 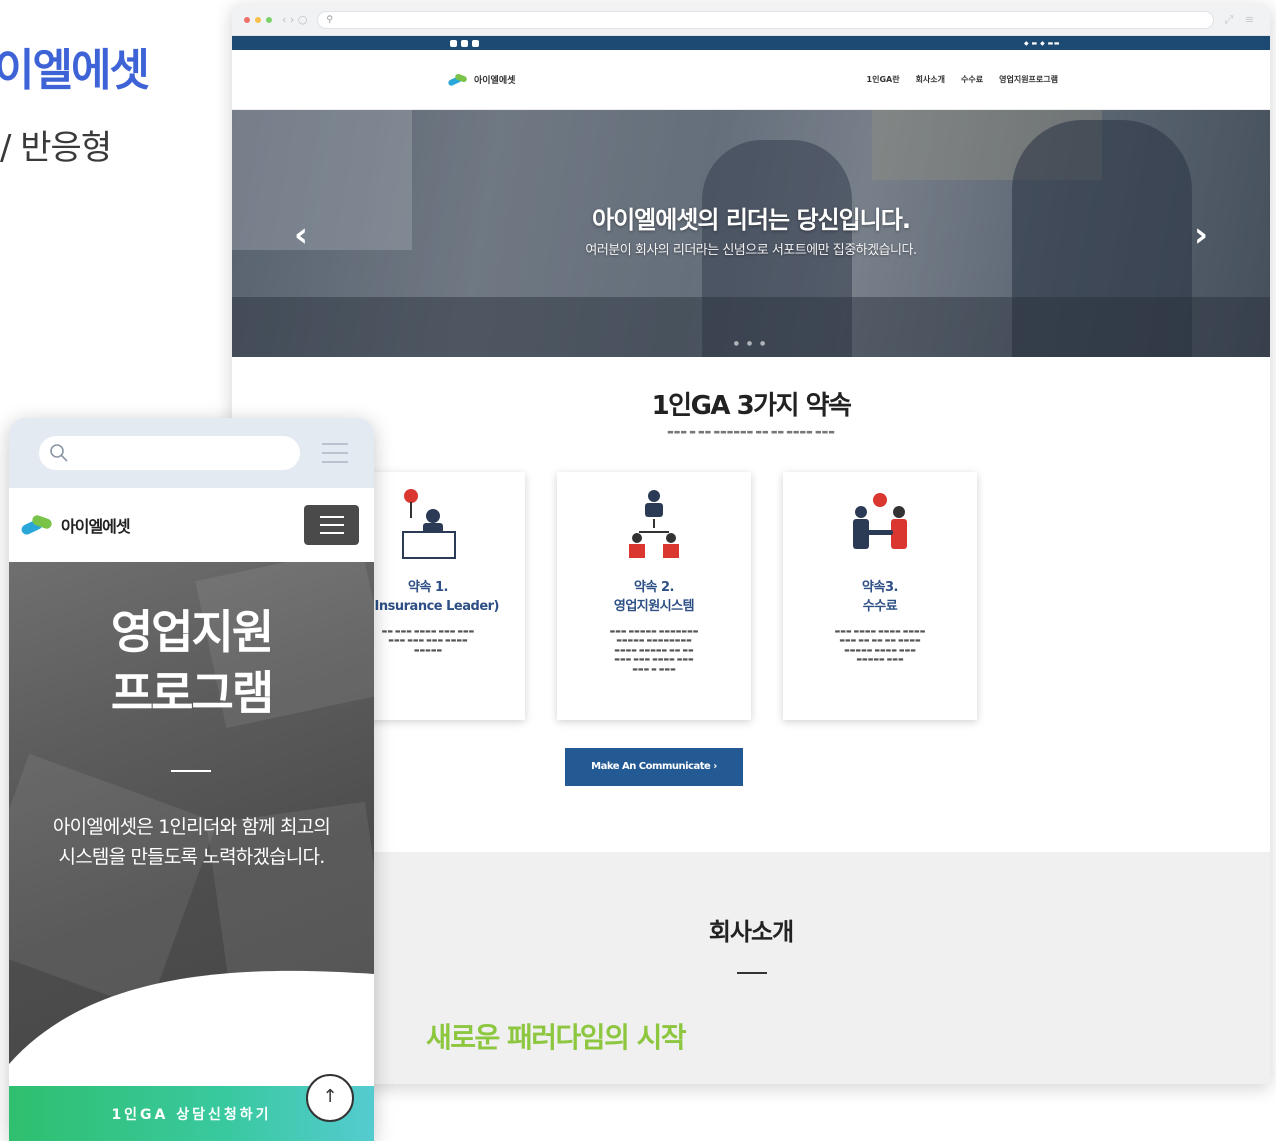 I want to click on mobile-search-bar, so click(x=169, y=453).